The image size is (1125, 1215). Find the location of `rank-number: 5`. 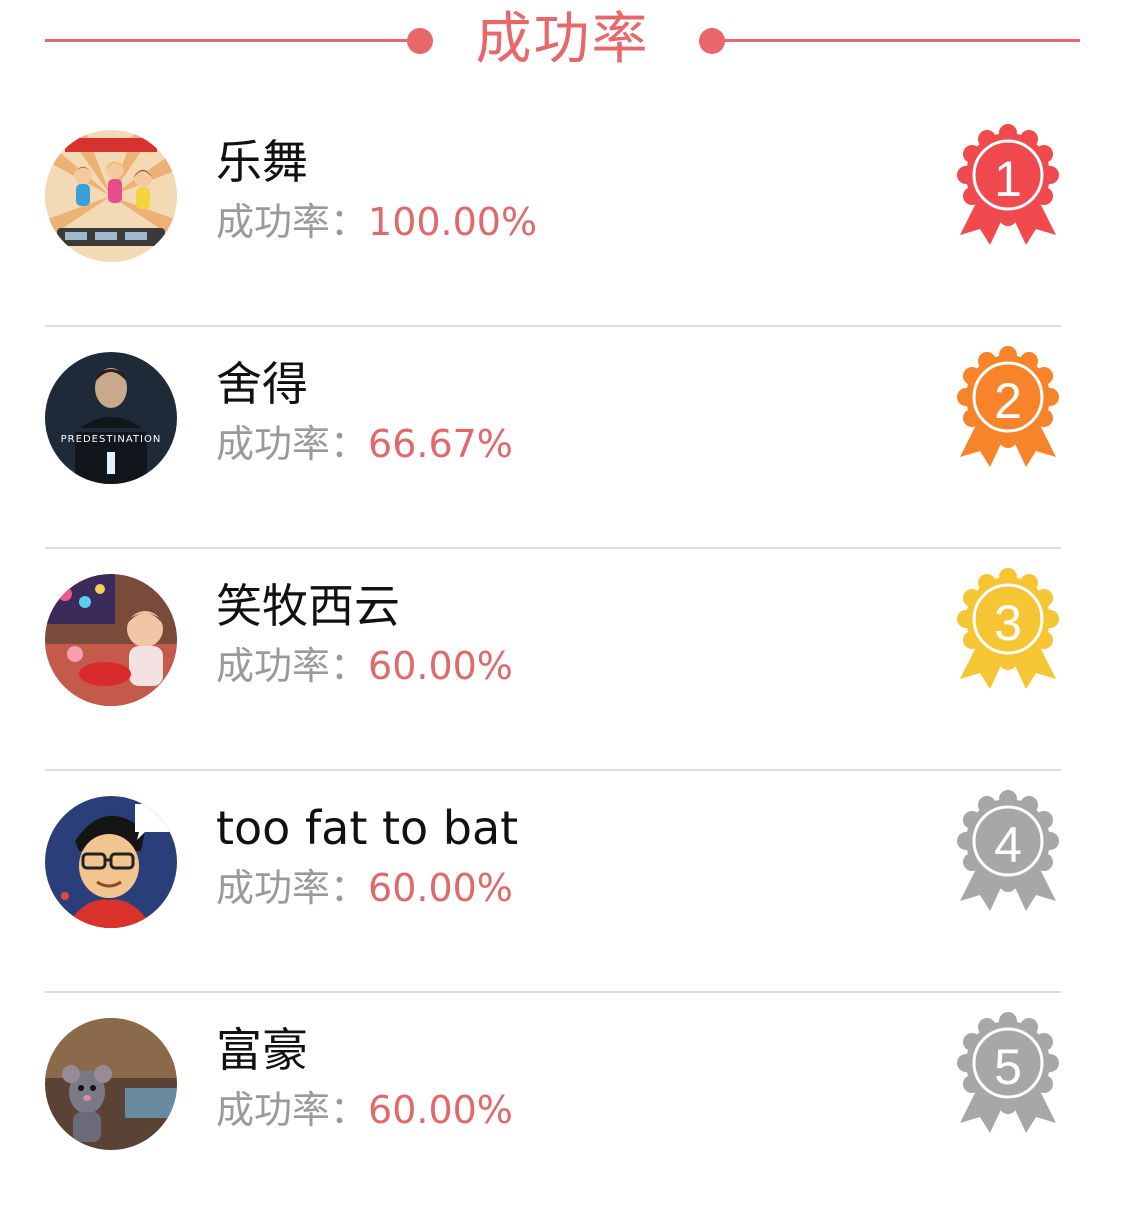

rank-number: 5 is located at coordinates (1008, 1067).